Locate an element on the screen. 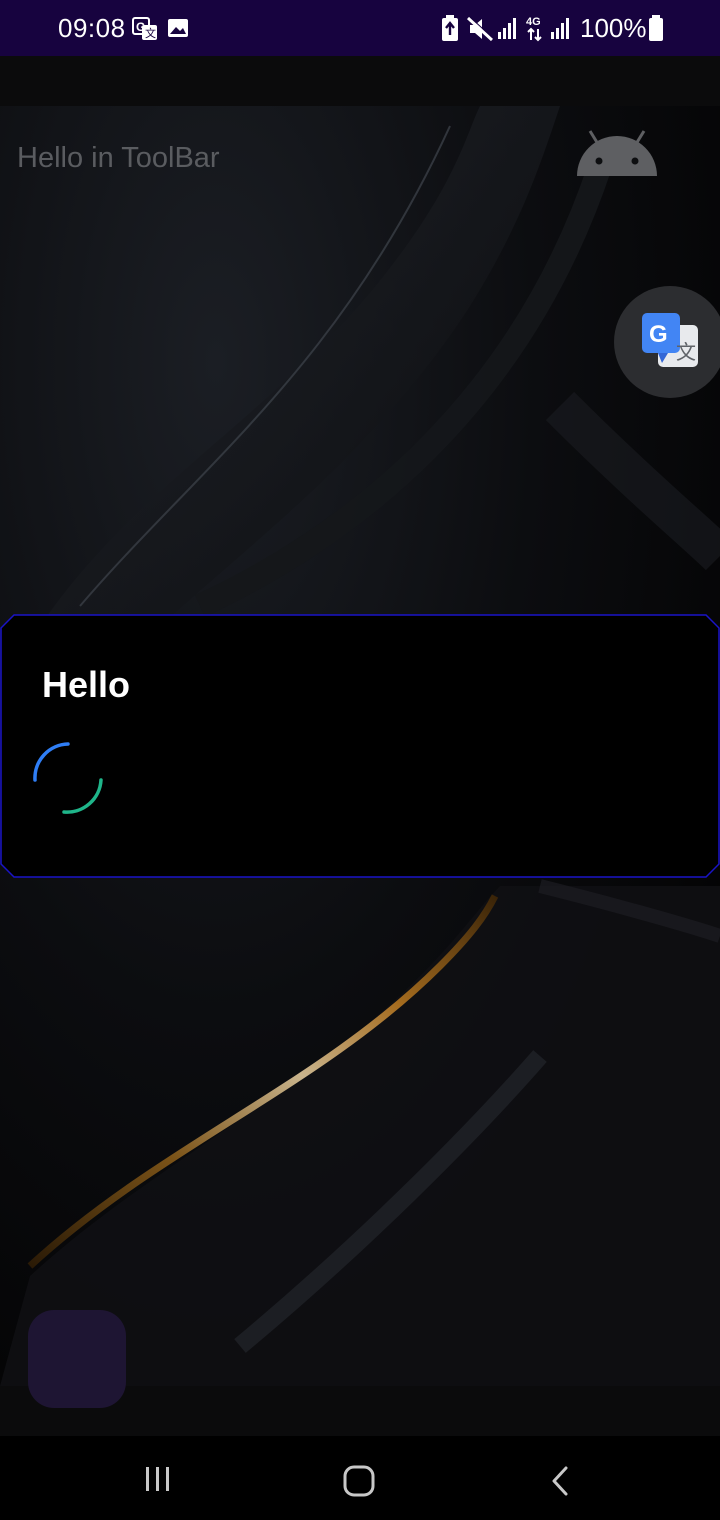 This screenshot has height=1520, width=720. dialog-title: Hello is located at coordinates (86, 684).